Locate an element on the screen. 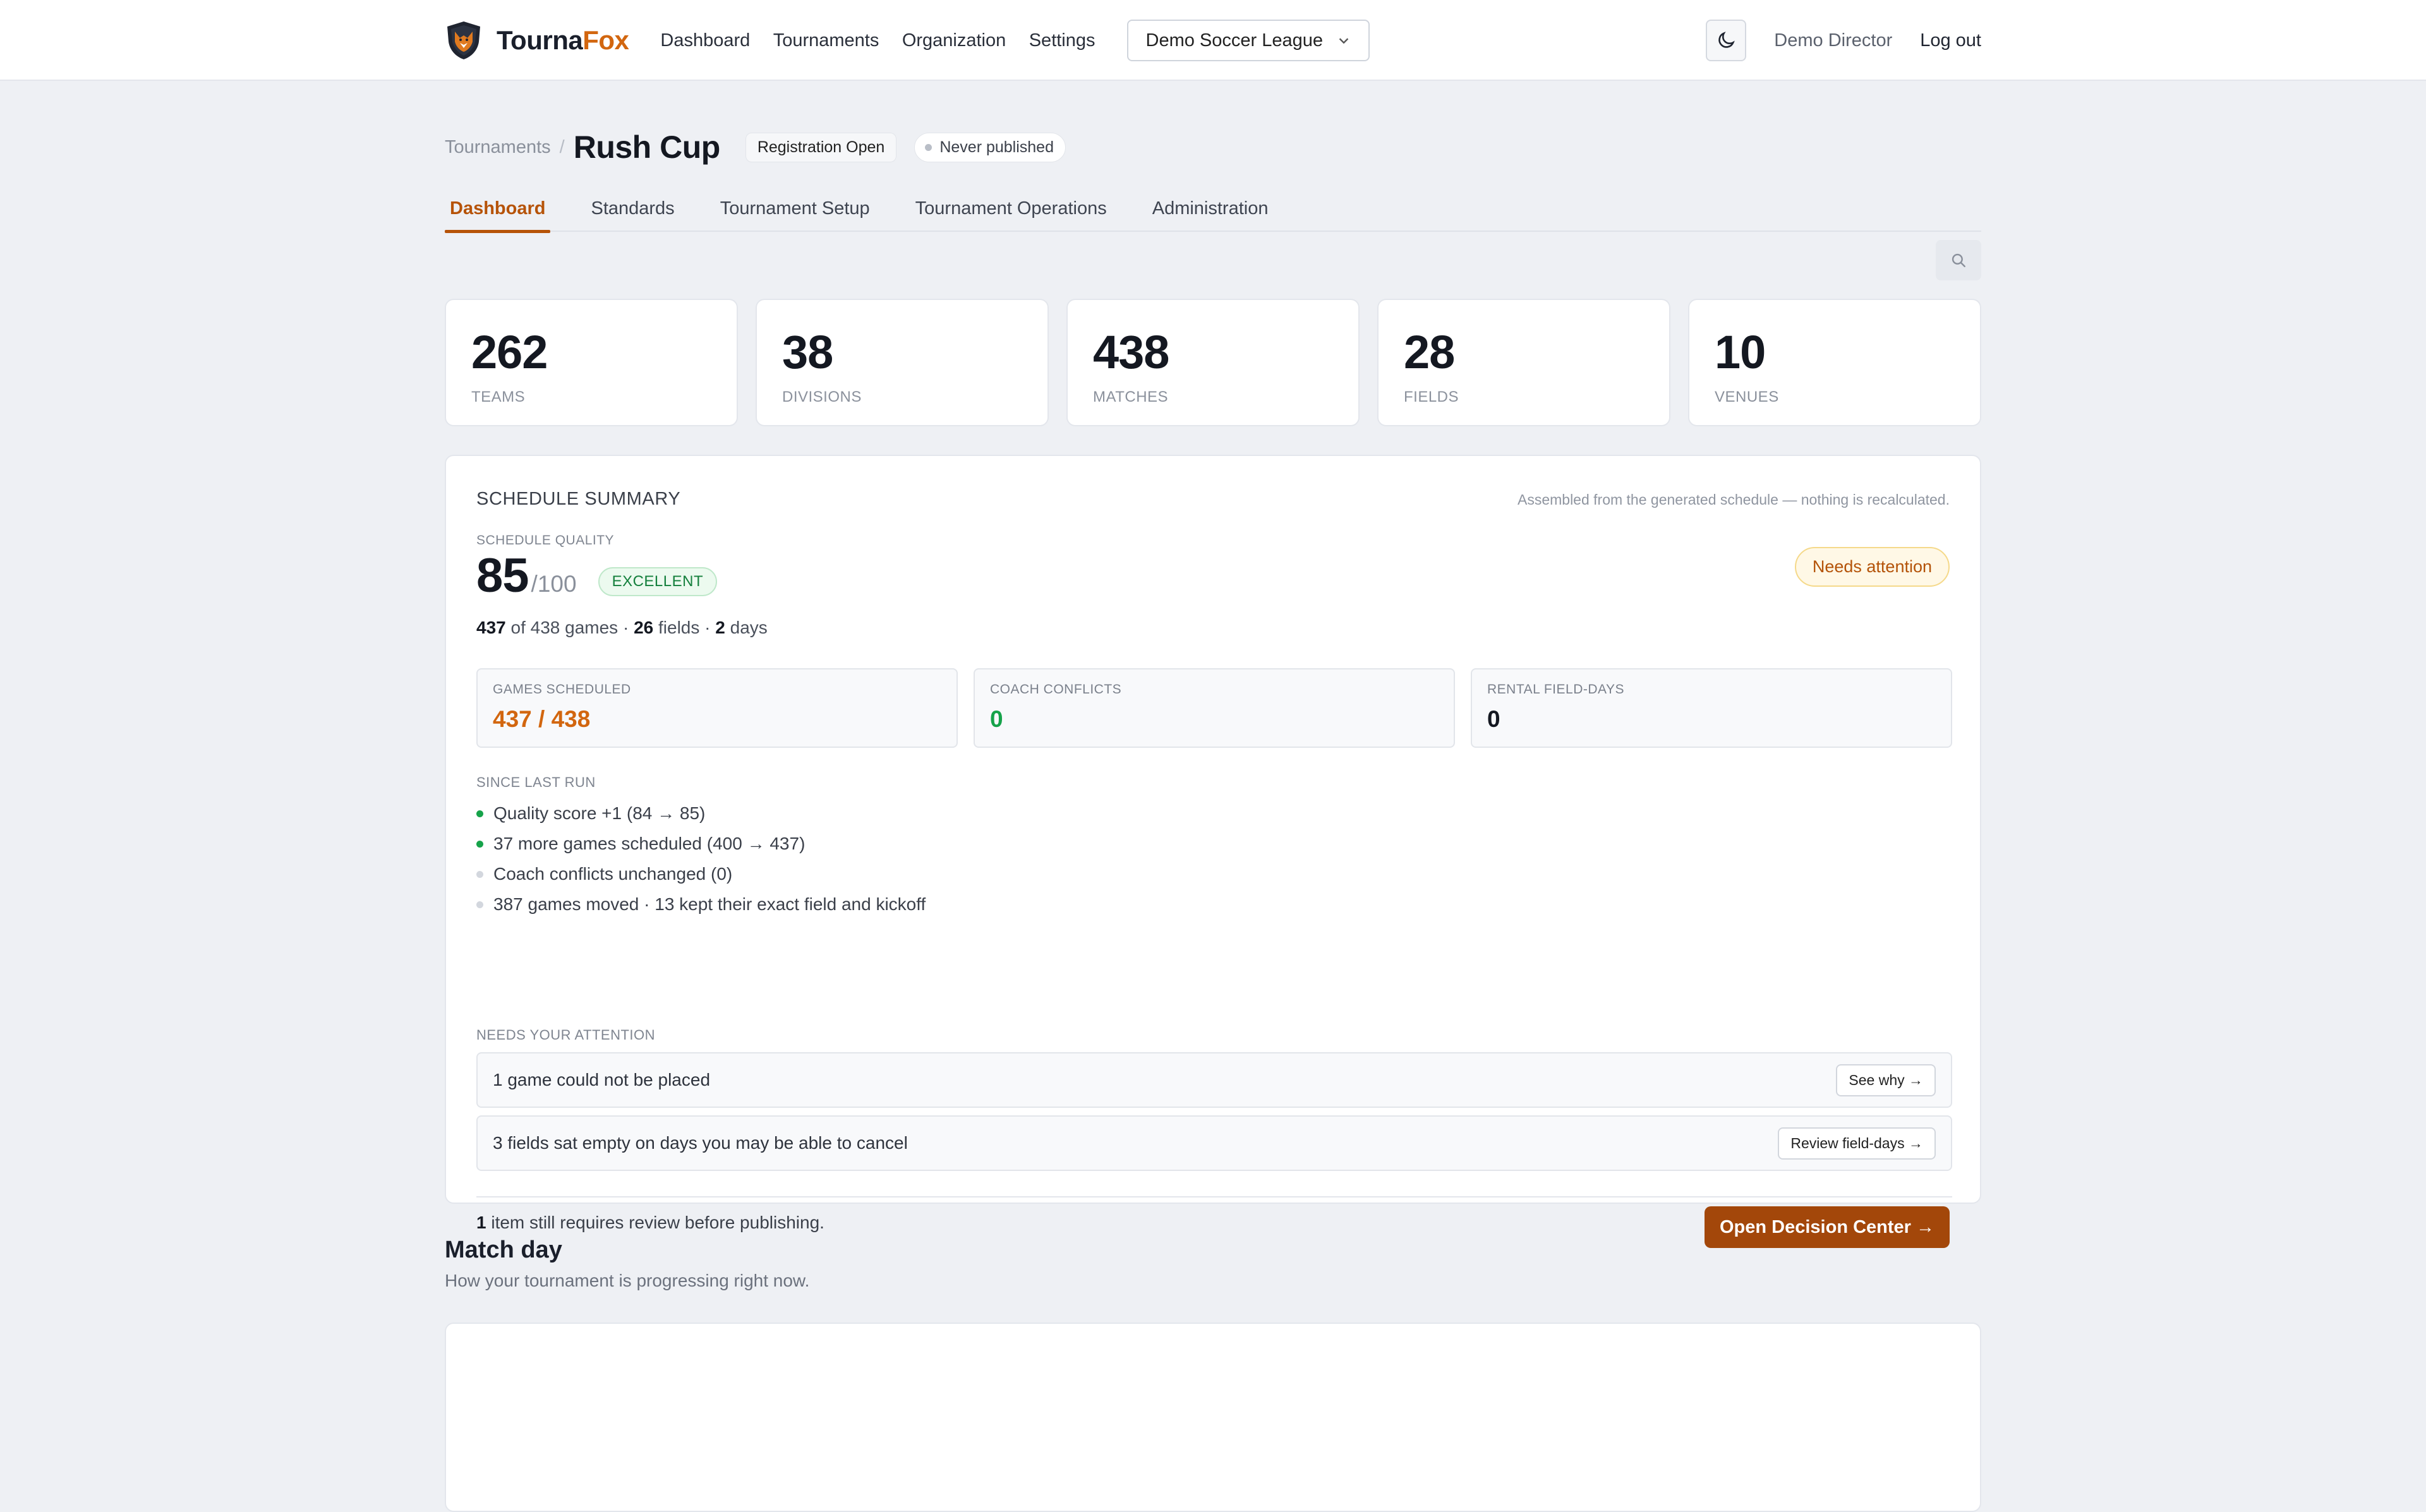  metric-coach-conflicts: COACH CONFLICTS 0 is located at coordinates (1214, 708).